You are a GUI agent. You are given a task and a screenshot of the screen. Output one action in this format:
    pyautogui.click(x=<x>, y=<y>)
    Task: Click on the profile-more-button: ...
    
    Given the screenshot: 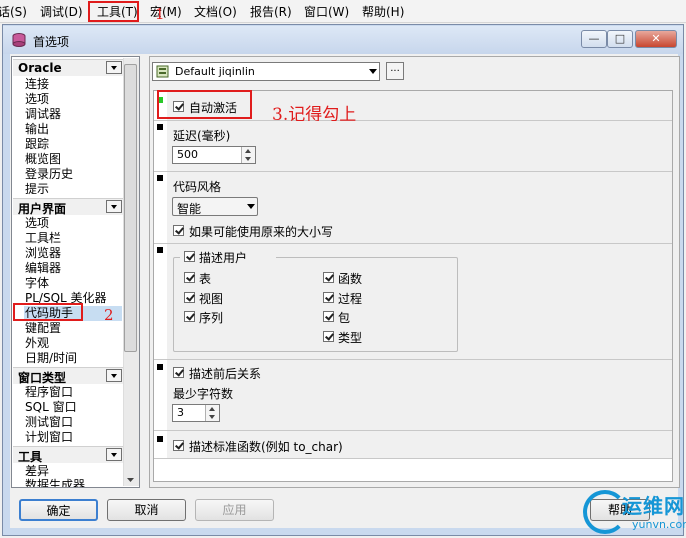 What is the action you would take?
    pyautogui.click(x=395, y=71)
    